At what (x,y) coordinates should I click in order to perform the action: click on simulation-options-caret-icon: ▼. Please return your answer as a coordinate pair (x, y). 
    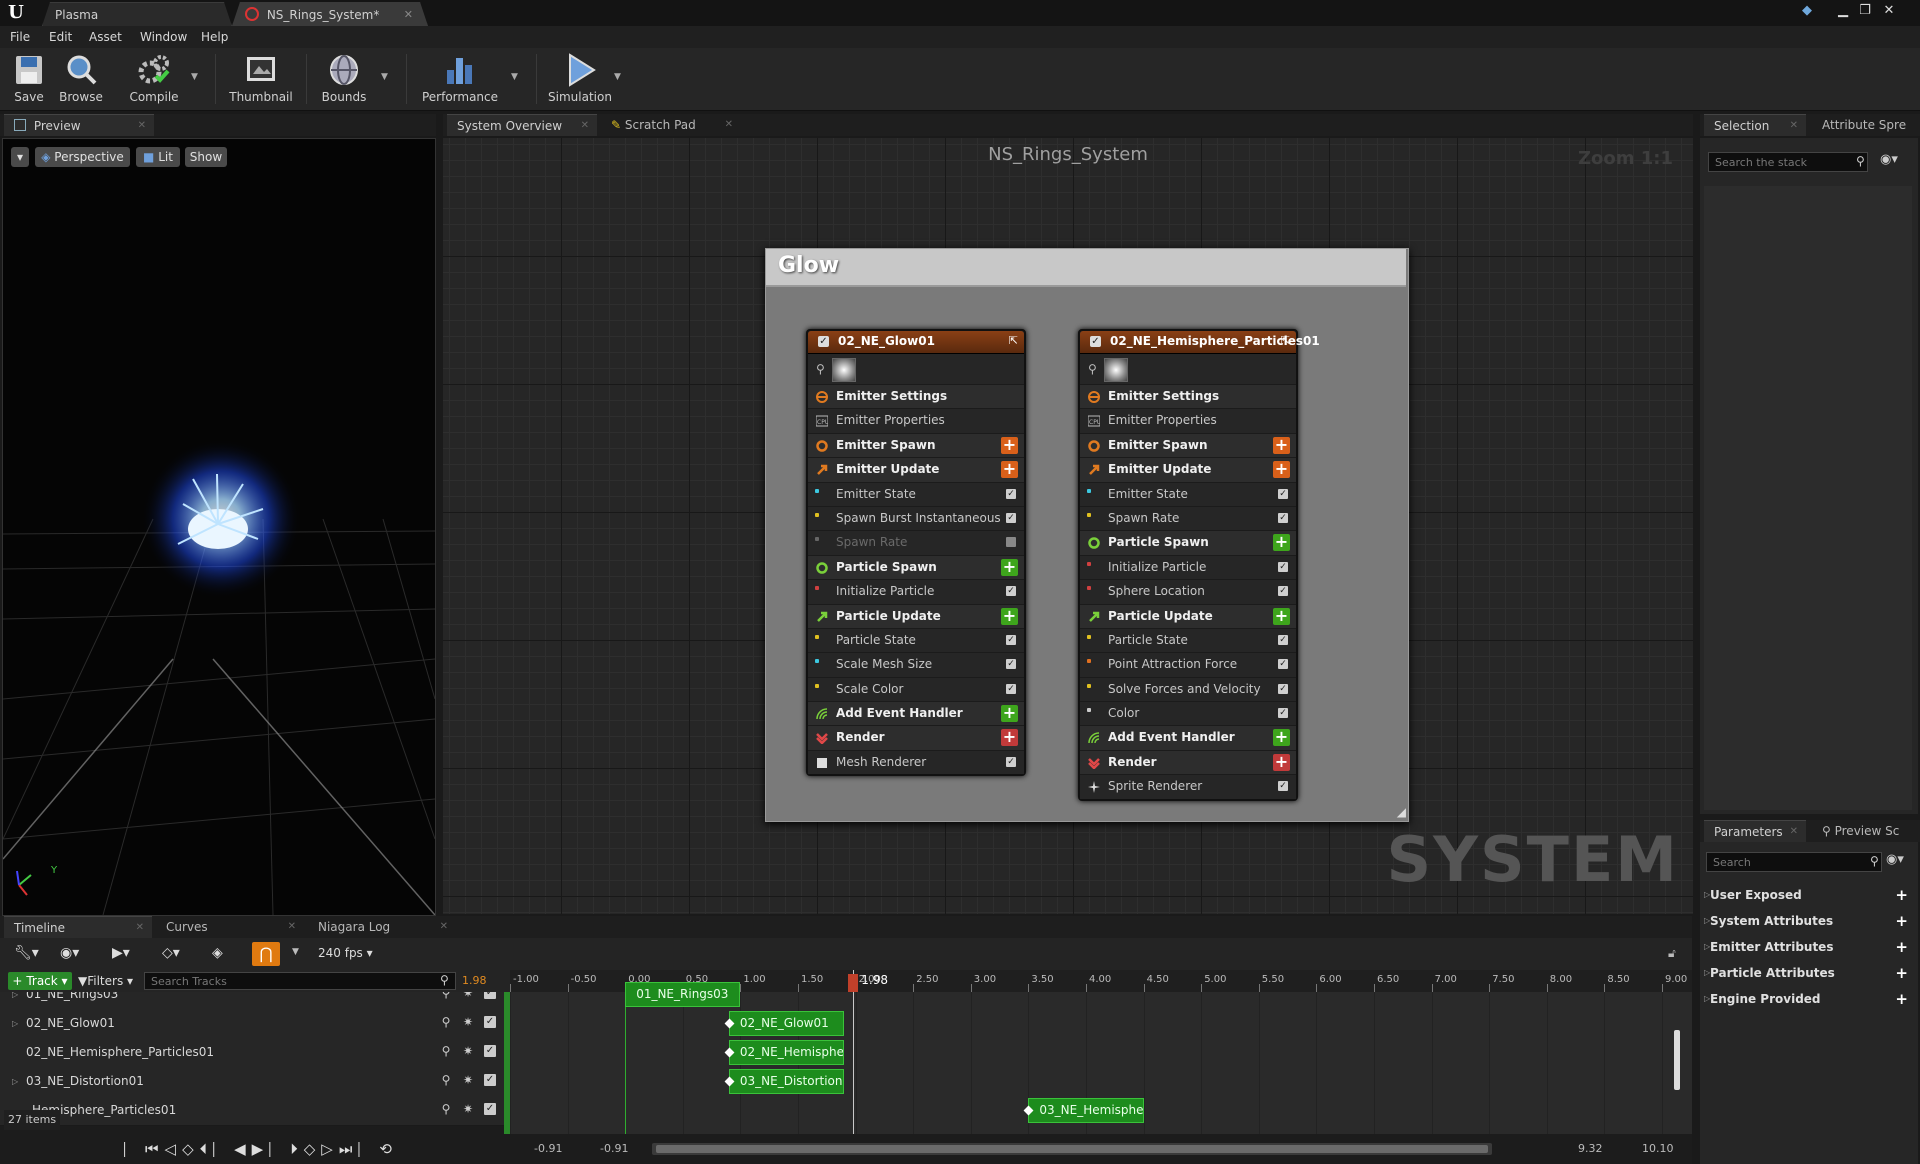
    Looking at the image, I should click on (617, 77).